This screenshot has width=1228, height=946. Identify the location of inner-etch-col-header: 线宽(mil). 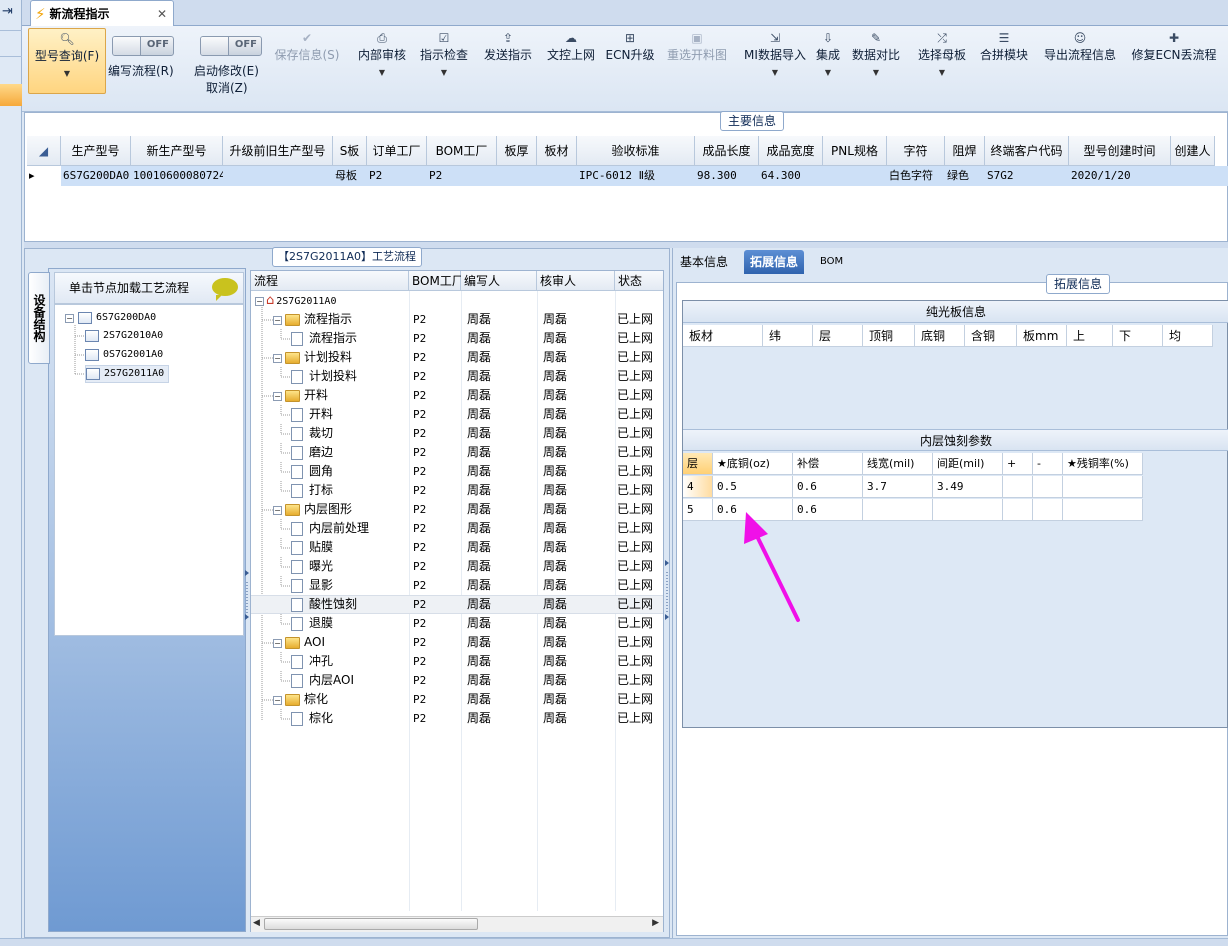
(898, 464).